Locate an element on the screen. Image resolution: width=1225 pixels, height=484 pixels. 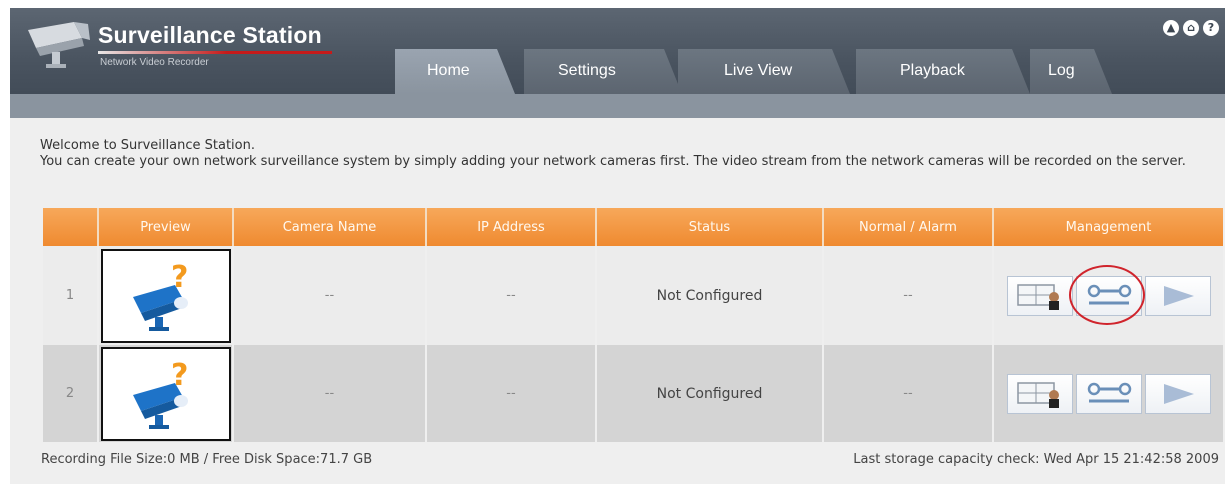
column-header-index is located at coordinates (71, 227).